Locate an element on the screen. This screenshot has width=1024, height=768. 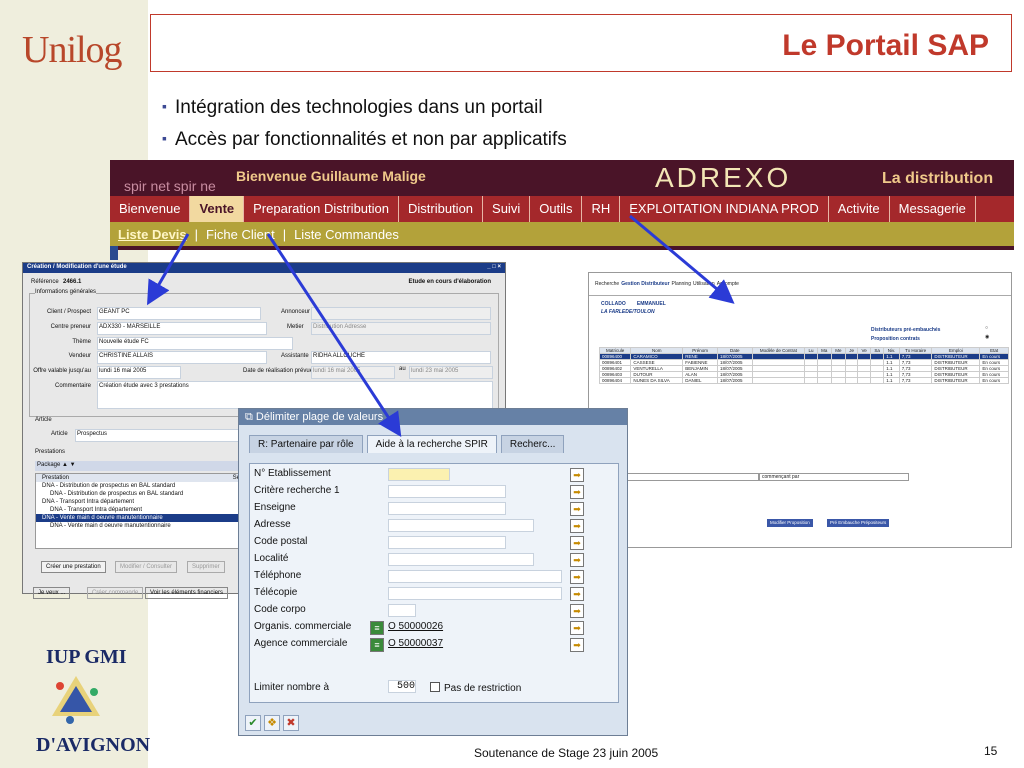
window-controls: _ □ × is located at coordinates (494, 267).